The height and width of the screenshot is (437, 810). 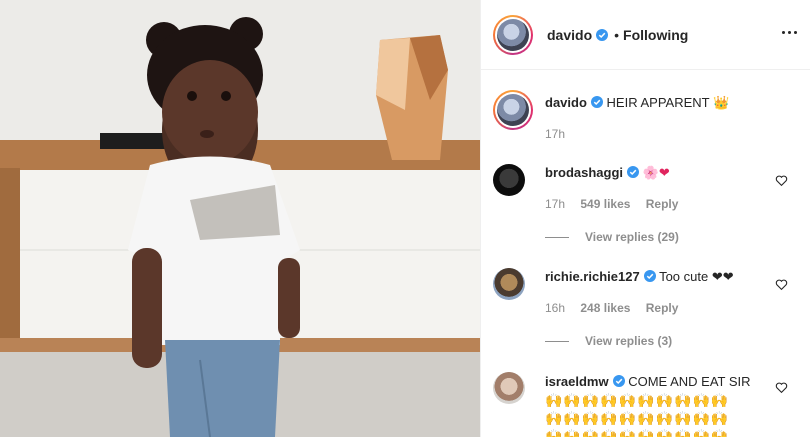 What do you see at coordinates (629, 341) in the screenshot?
I see `view-replies-label: View replies (3)` at bounding box center [629, 341].